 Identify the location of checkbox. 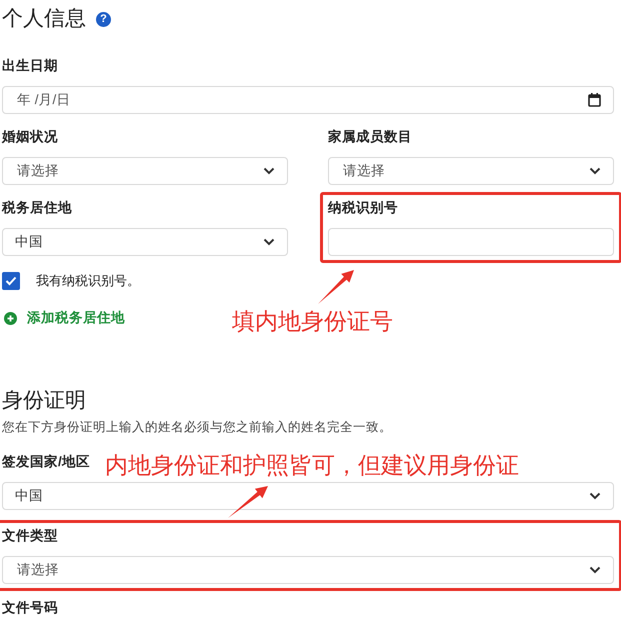
(11, 281).